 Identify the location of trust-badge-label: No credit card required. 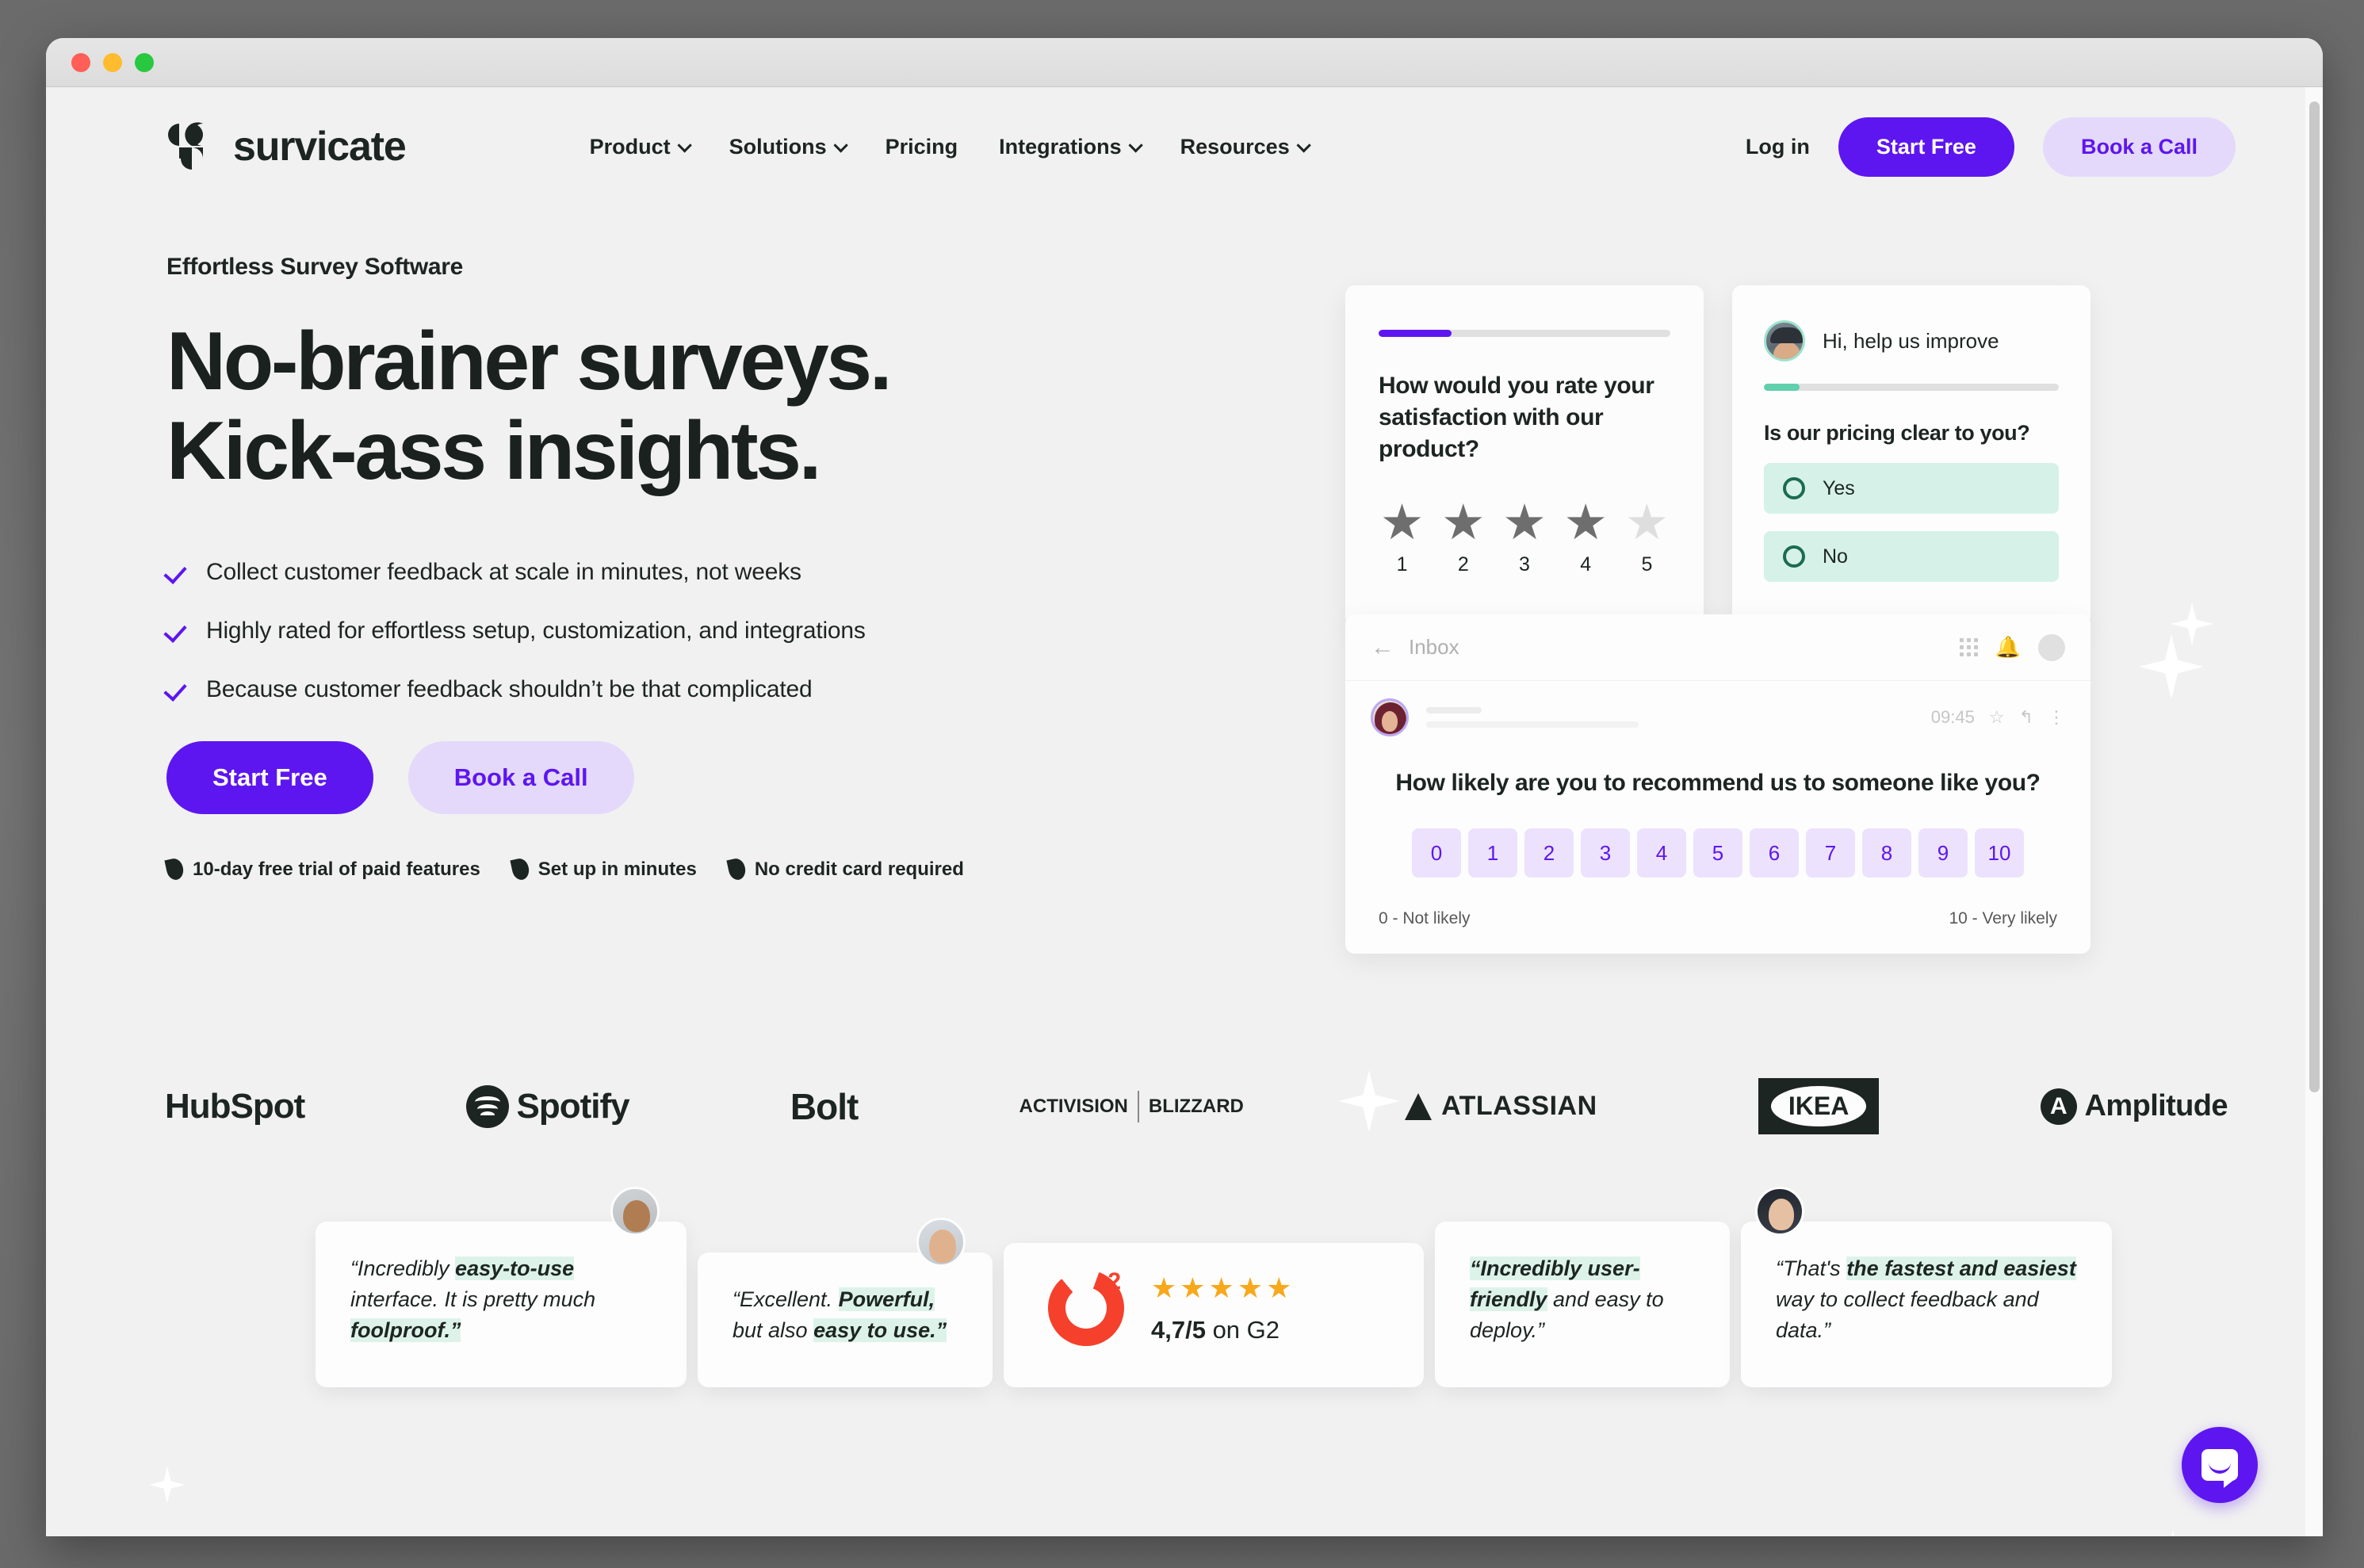
(859, 869).